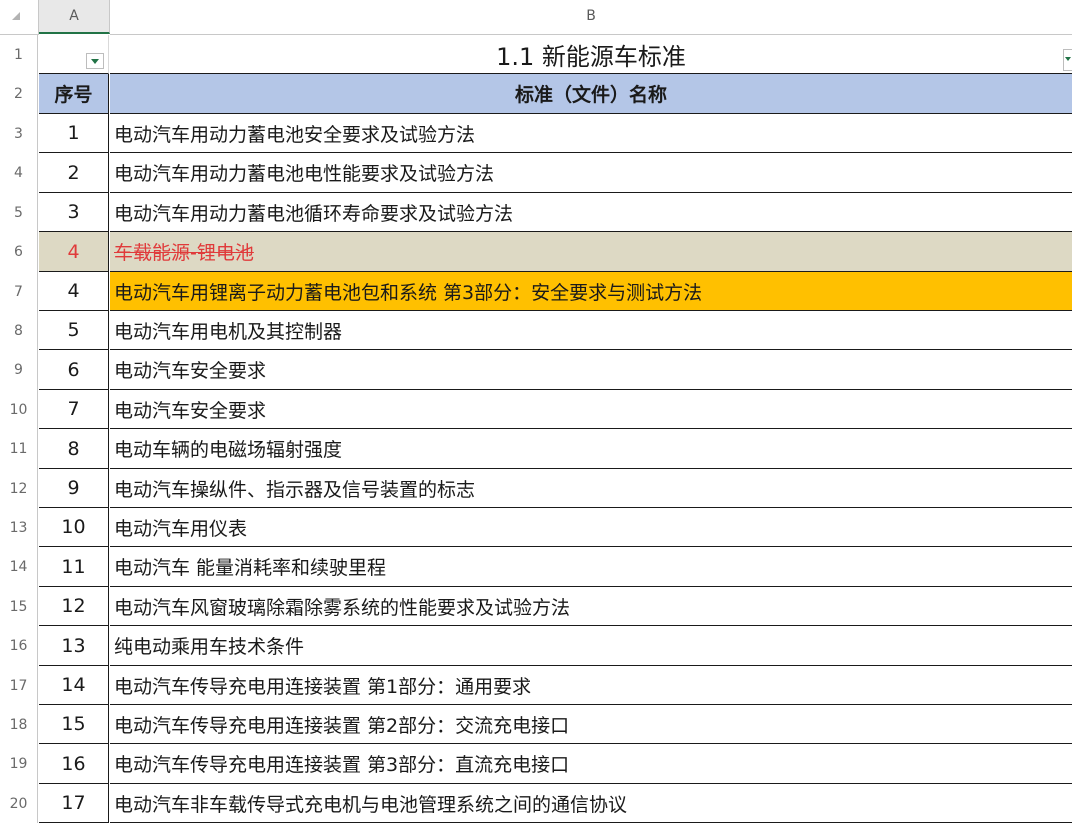 The height and width of the screenshot is (823, 1072). I want to click on cell-seq-no: 8, so click(74, 449).